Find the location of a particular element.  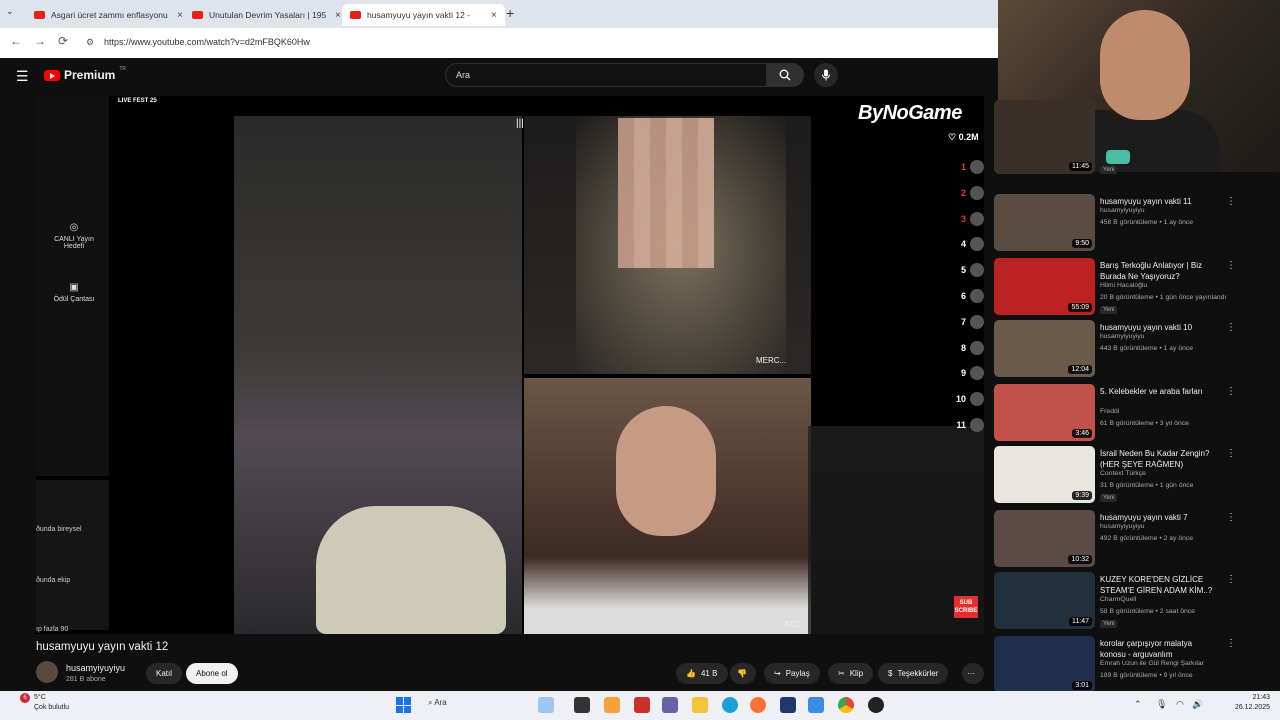

video-thumbnail: 11:47 is located at coordinates (1044, 600).